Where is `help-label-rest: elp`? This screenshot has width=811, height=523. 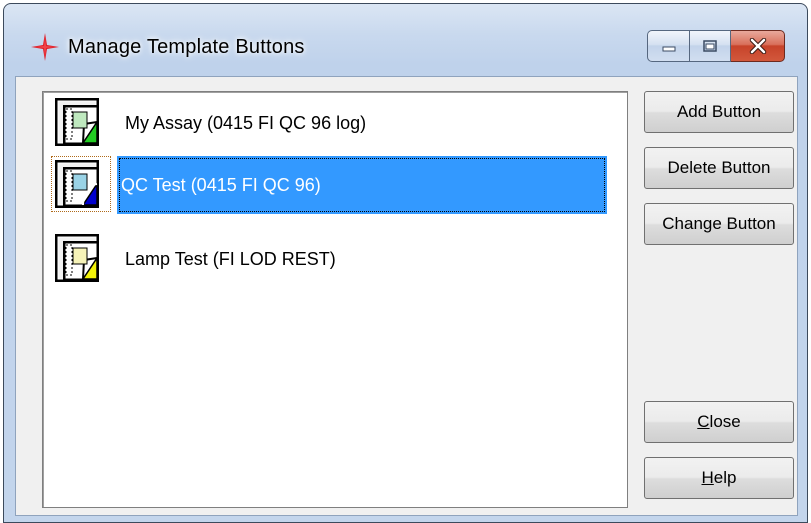 help-label-rest: elp is located at coordinates (725, 477).